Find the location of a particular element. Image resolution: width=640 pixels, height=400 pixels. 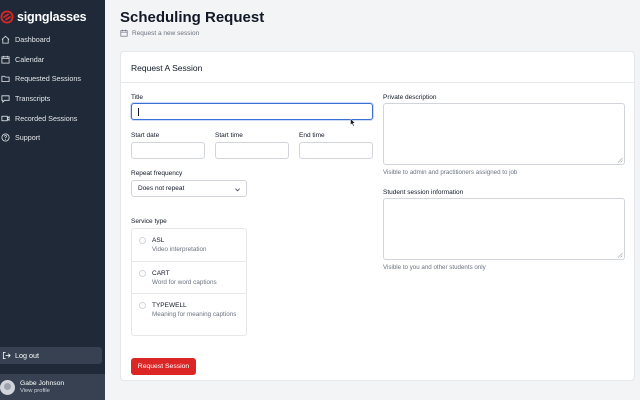

page-subtitle-text: Request a new session is located at coordinates (166, 33).